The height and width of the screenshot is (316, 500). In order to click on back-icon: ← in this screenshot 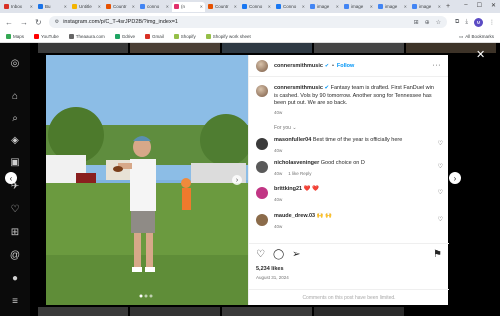, I will do `click(9, 22)`.